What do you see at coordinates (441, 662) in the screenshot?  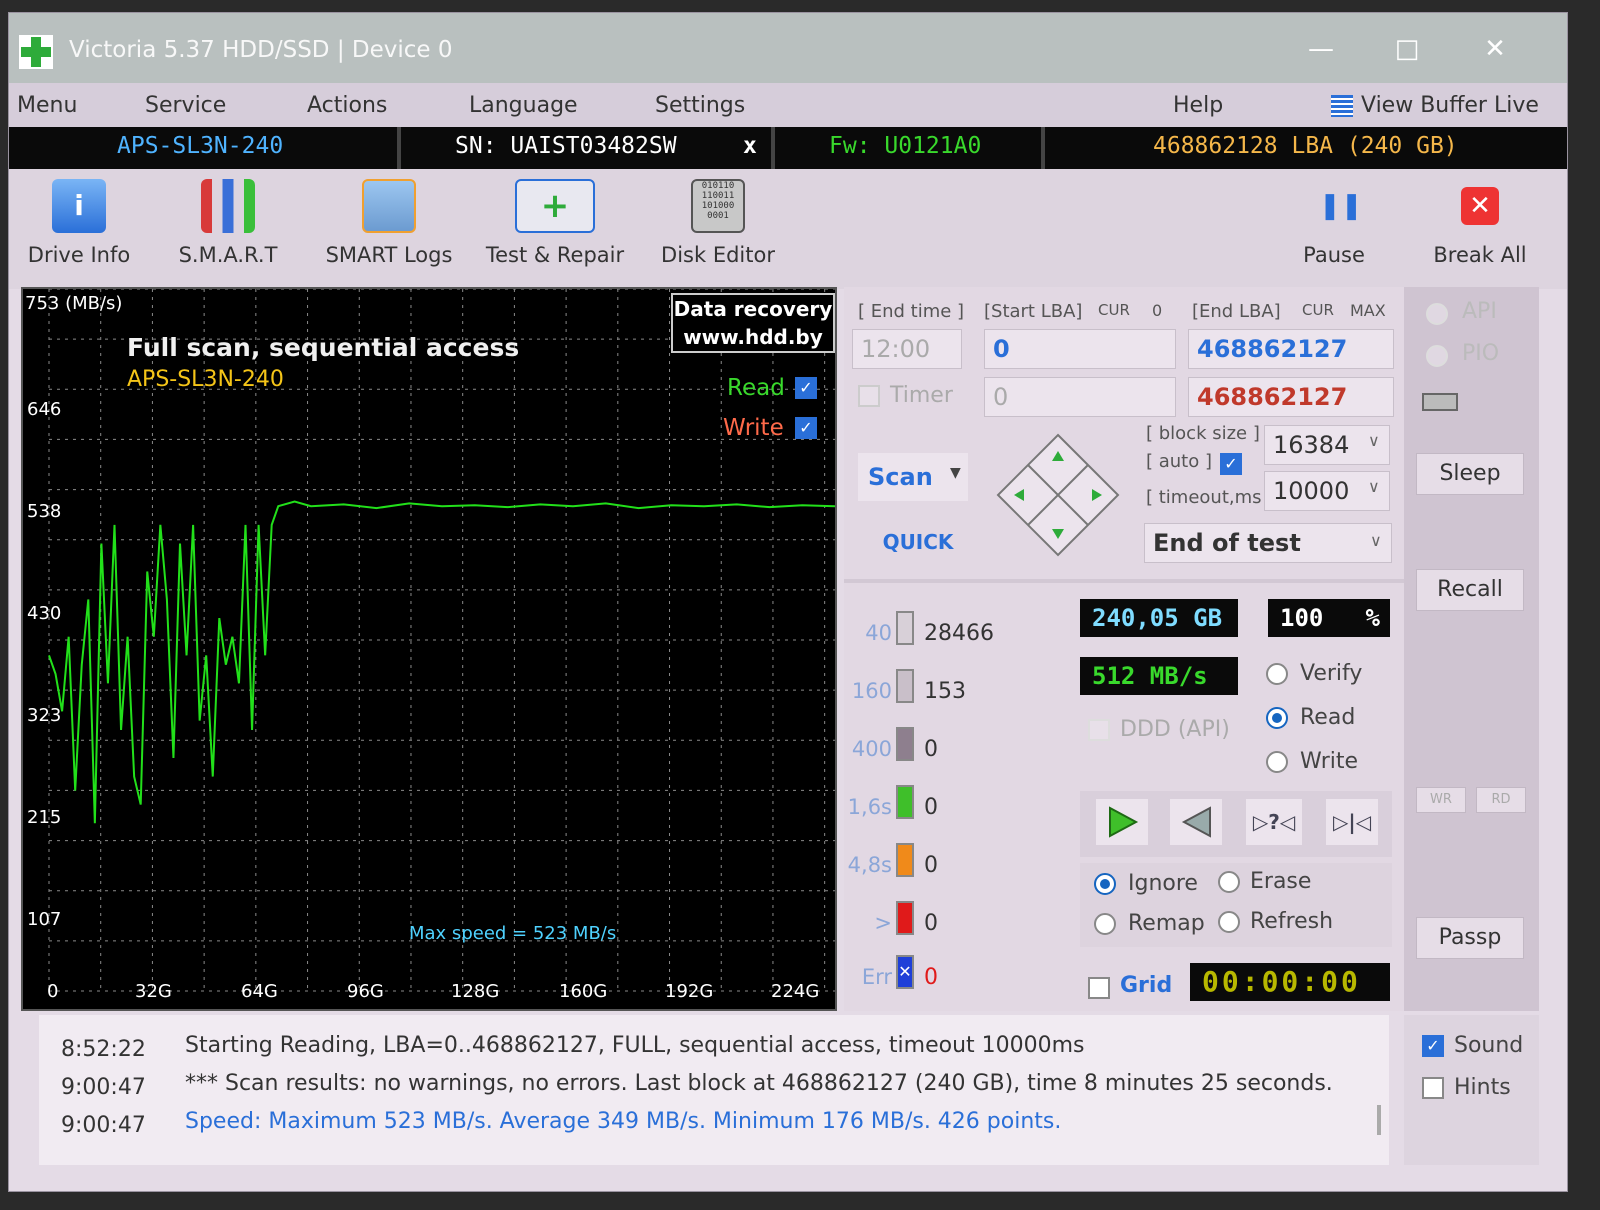 I see `read-speed-line` at bounding box center [441, 662].